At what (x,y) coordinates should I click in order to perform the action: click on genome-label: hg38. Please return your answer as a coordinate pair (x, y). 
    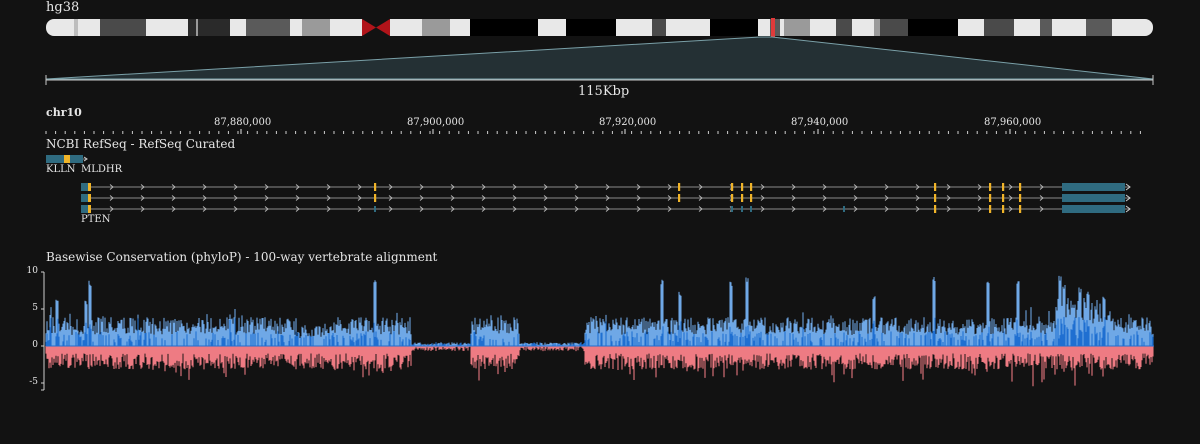
    Looking at the image, I should click on (63, 7).